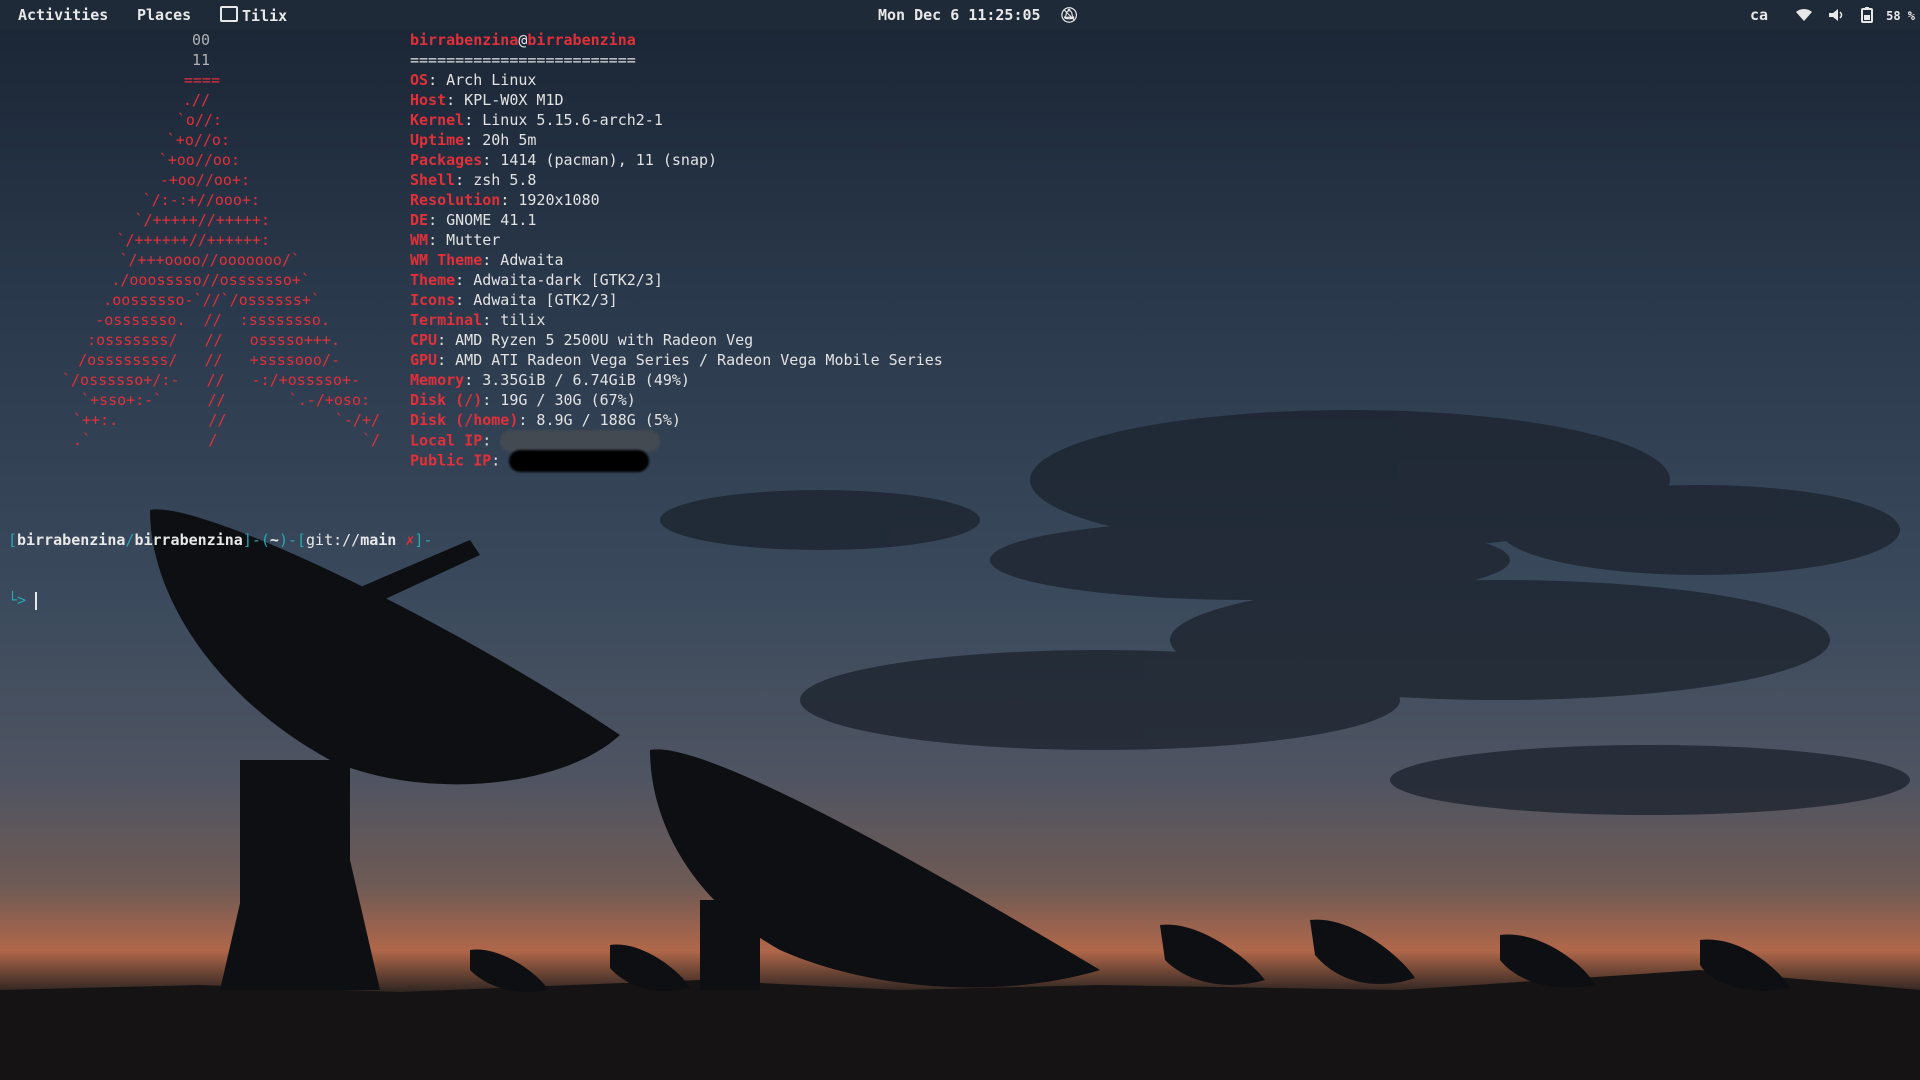 Image resolution: width=1920 pixels, height=1080 pixels. What do you see at coordinates (676, 180) in the screenshot?
I see `info-row: Shell: zsh 5.8` at bounding box center [676, 180].